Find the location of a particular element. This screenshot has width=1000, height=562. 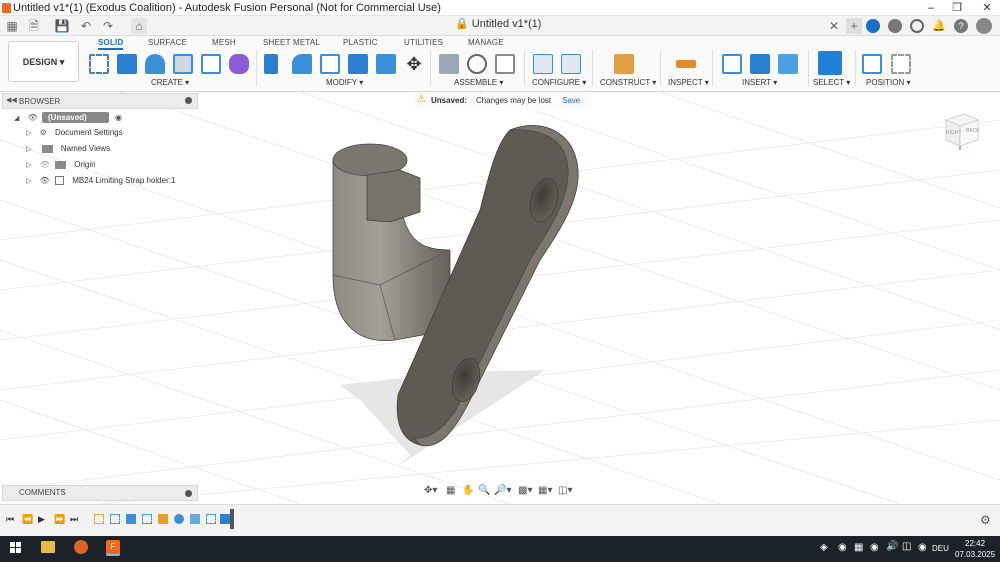

data-panel-icon is located at coordinates (917, 26).